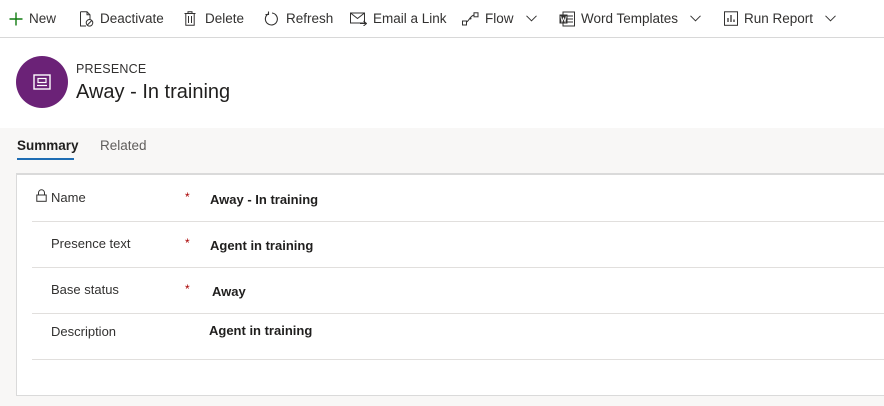 The image size is (884, 406). What do you see at coordinates (132, 18) in the screenshot?
I see `deactivate-button-label: Deactivate` at bounding box center [132, 18].